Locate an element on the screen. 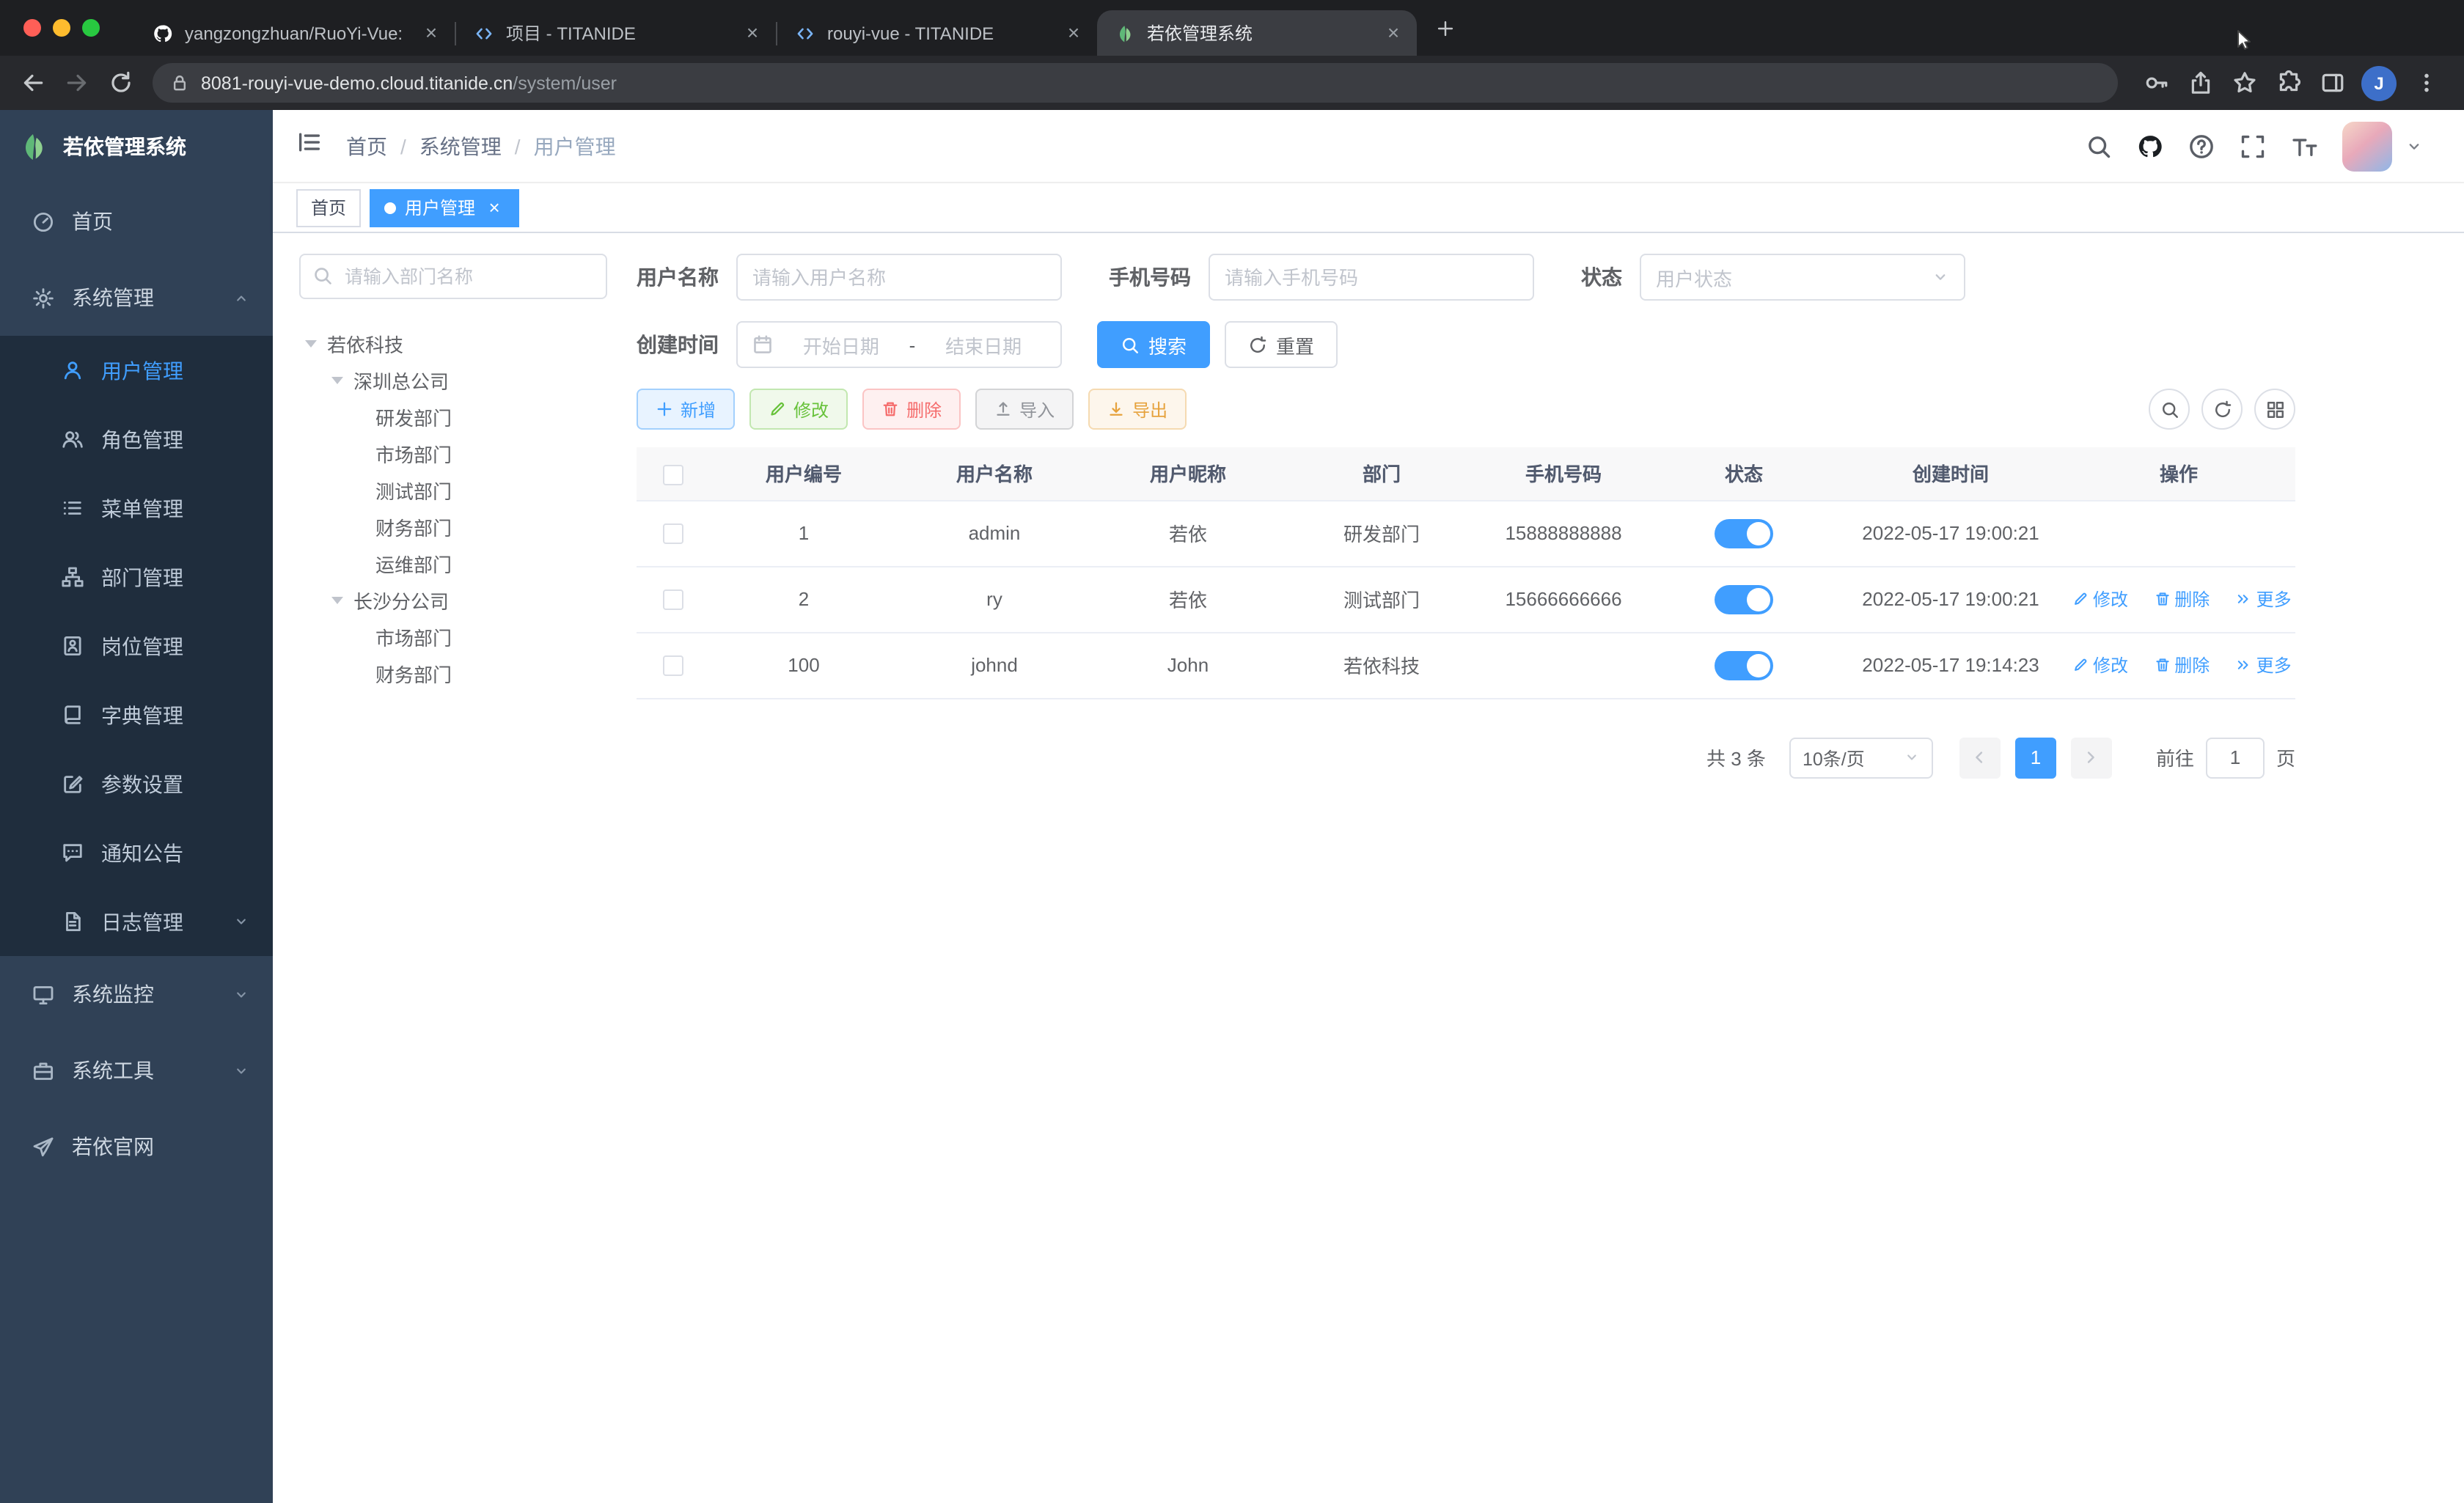 The width and height of the screenshot is (2464, 1503). help-icon is located at coordinates (2201, 146).